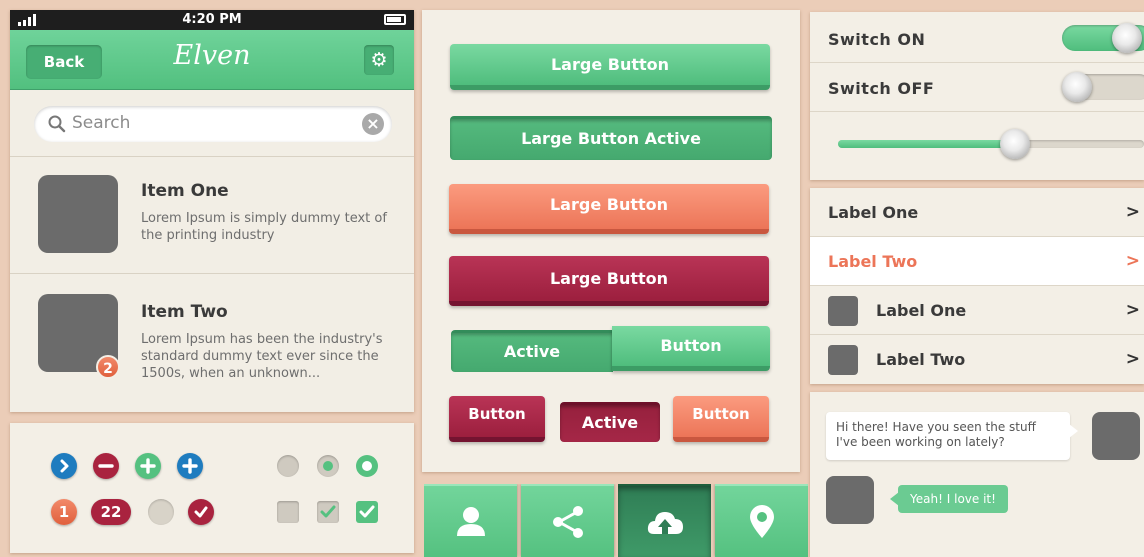 This screenshot has width=1144, height=557. I want to click on radio-off, so click(288, 466).